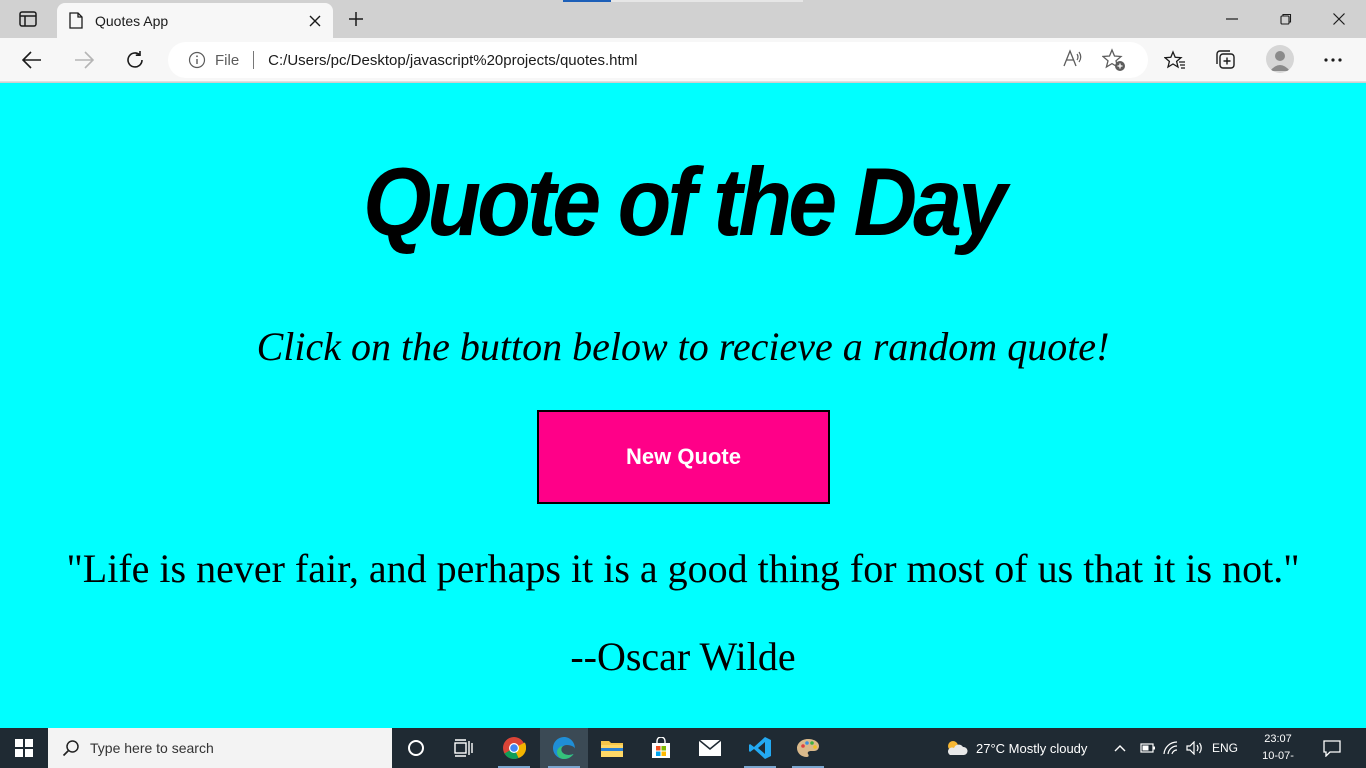 This screenshot has width=1366, height=768. I want to click on star-plus-icon, so click(1113, 59).